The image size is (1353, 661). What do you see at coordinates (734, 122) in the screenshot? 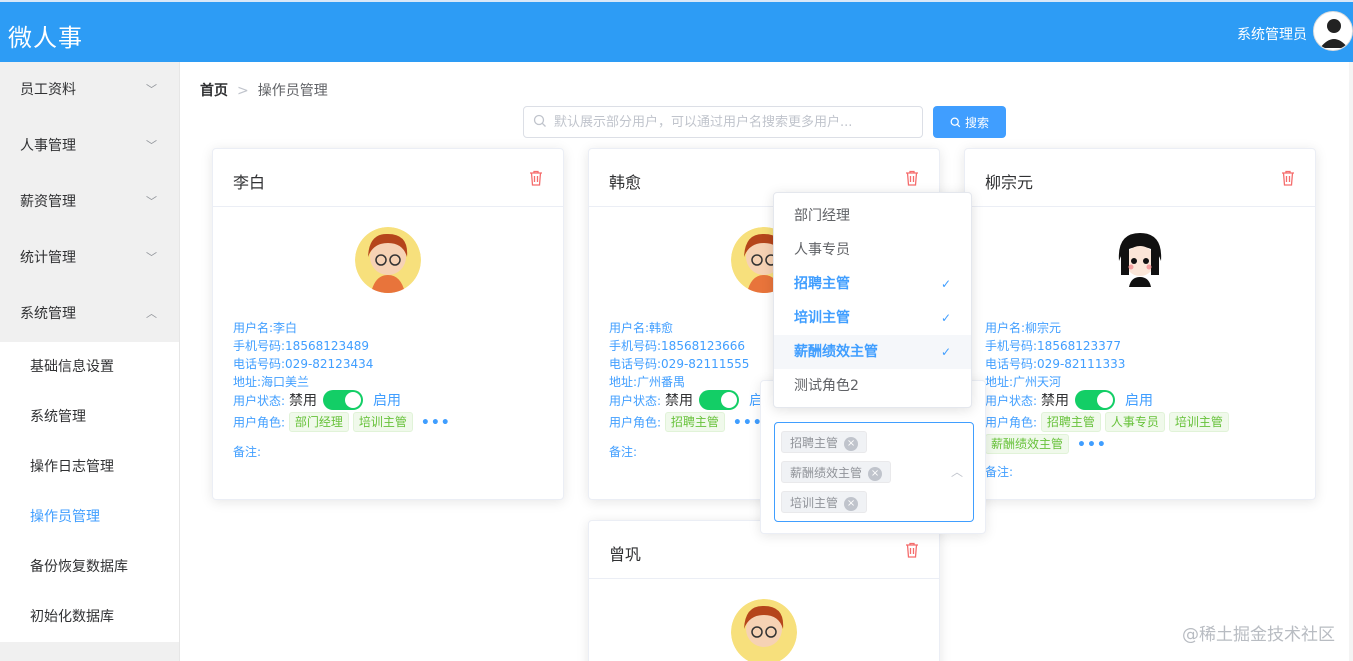
I see `search-input` at bounding box center [734, 122].